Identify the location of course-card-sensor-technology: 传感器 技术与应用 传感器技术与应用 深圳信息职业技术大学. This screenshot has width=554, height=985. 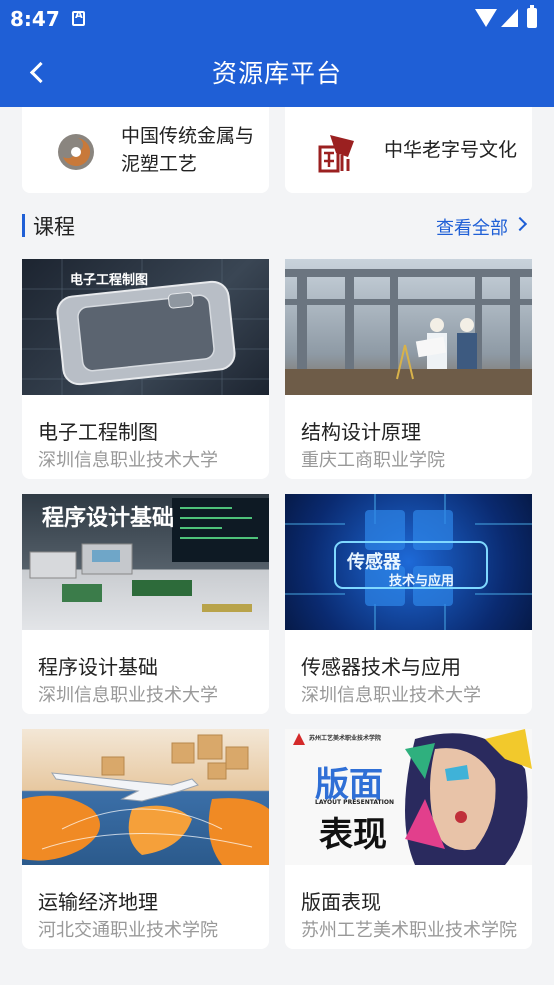
(408, 604).